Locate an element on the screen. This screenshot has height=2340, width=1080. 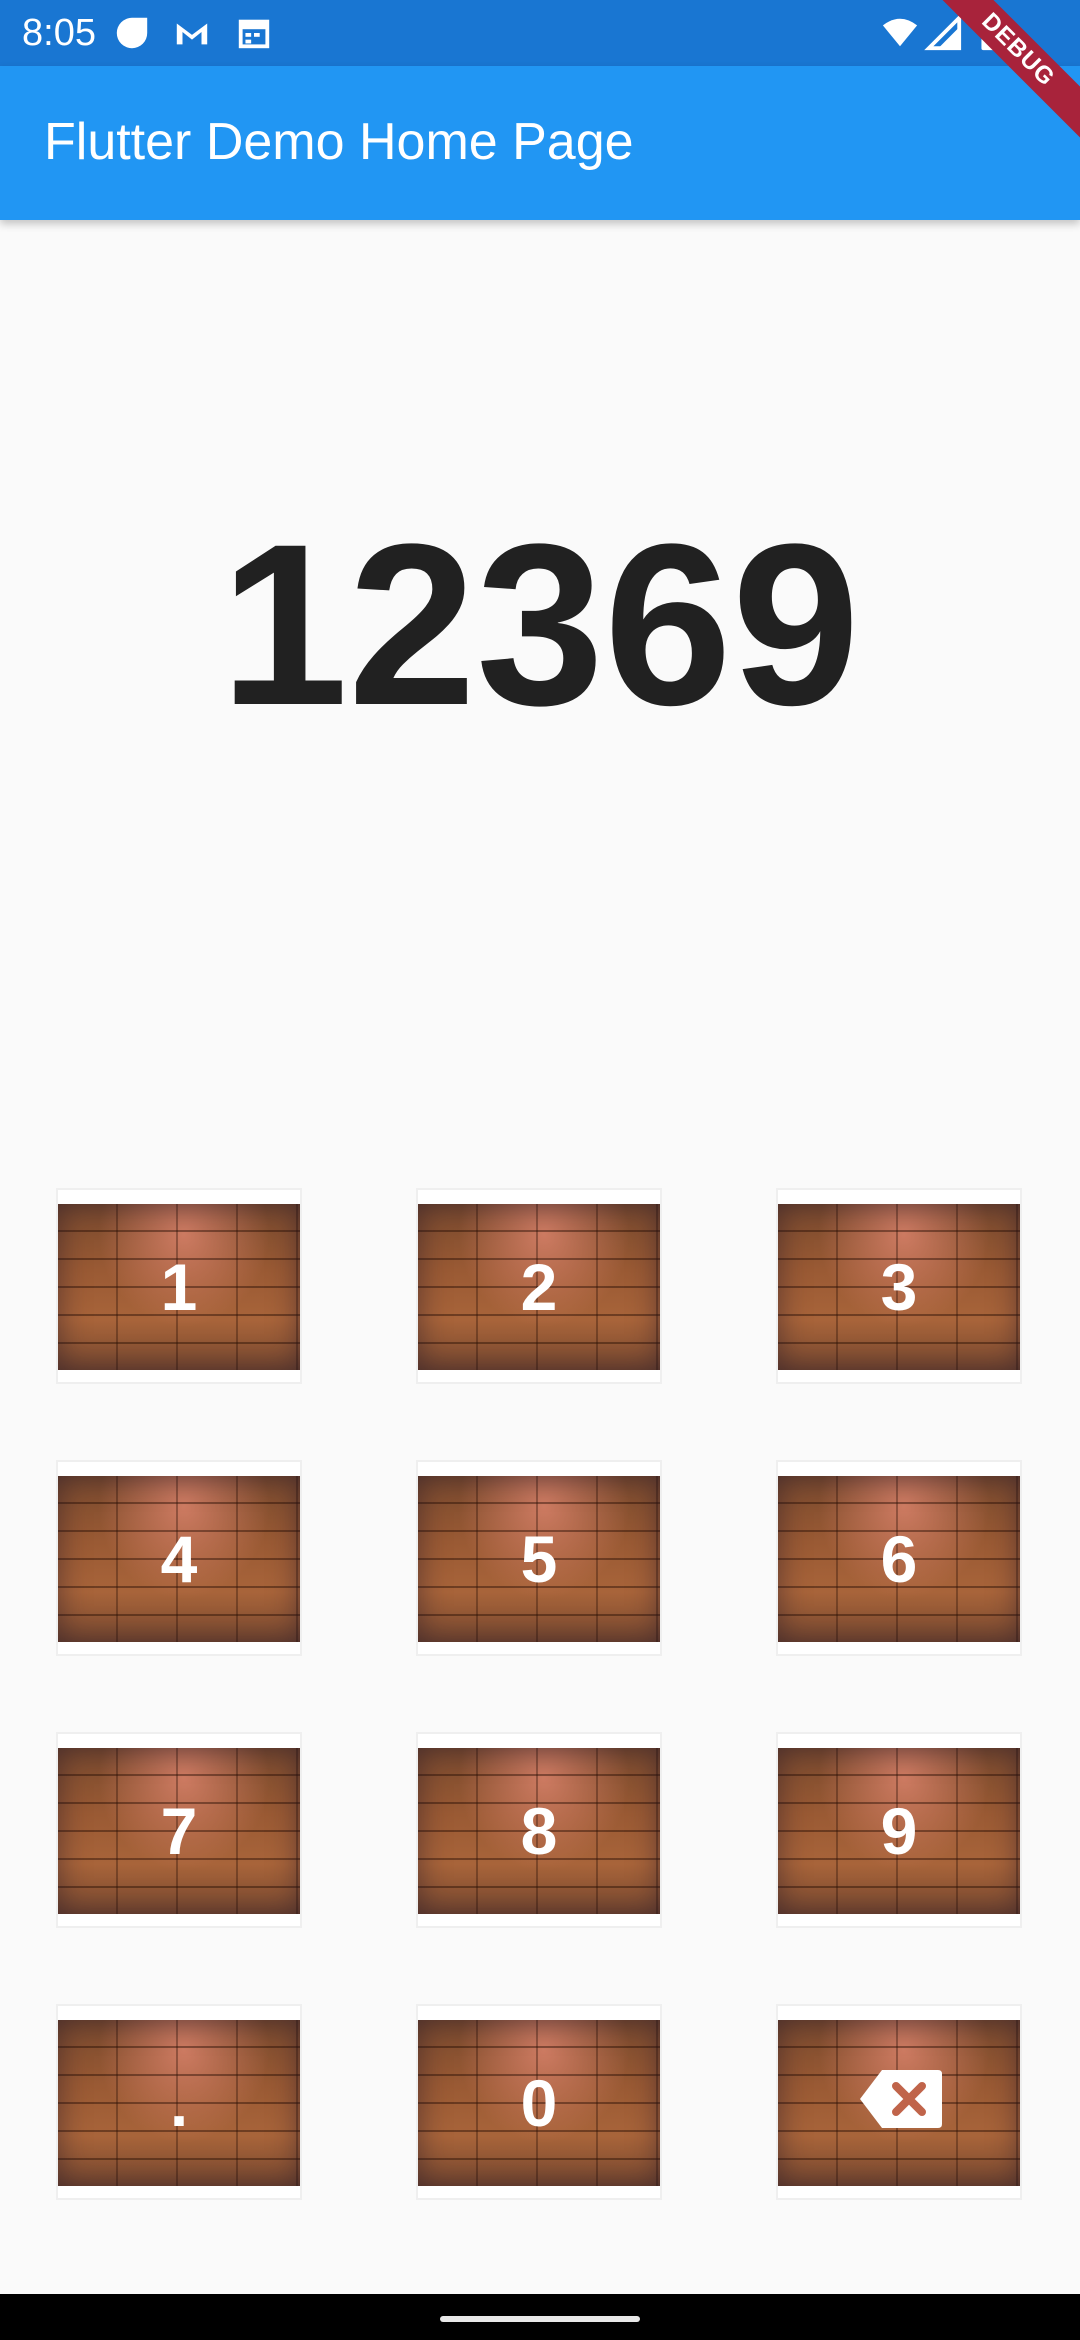
key-label: 3 is located at coordinates (899, 1287).